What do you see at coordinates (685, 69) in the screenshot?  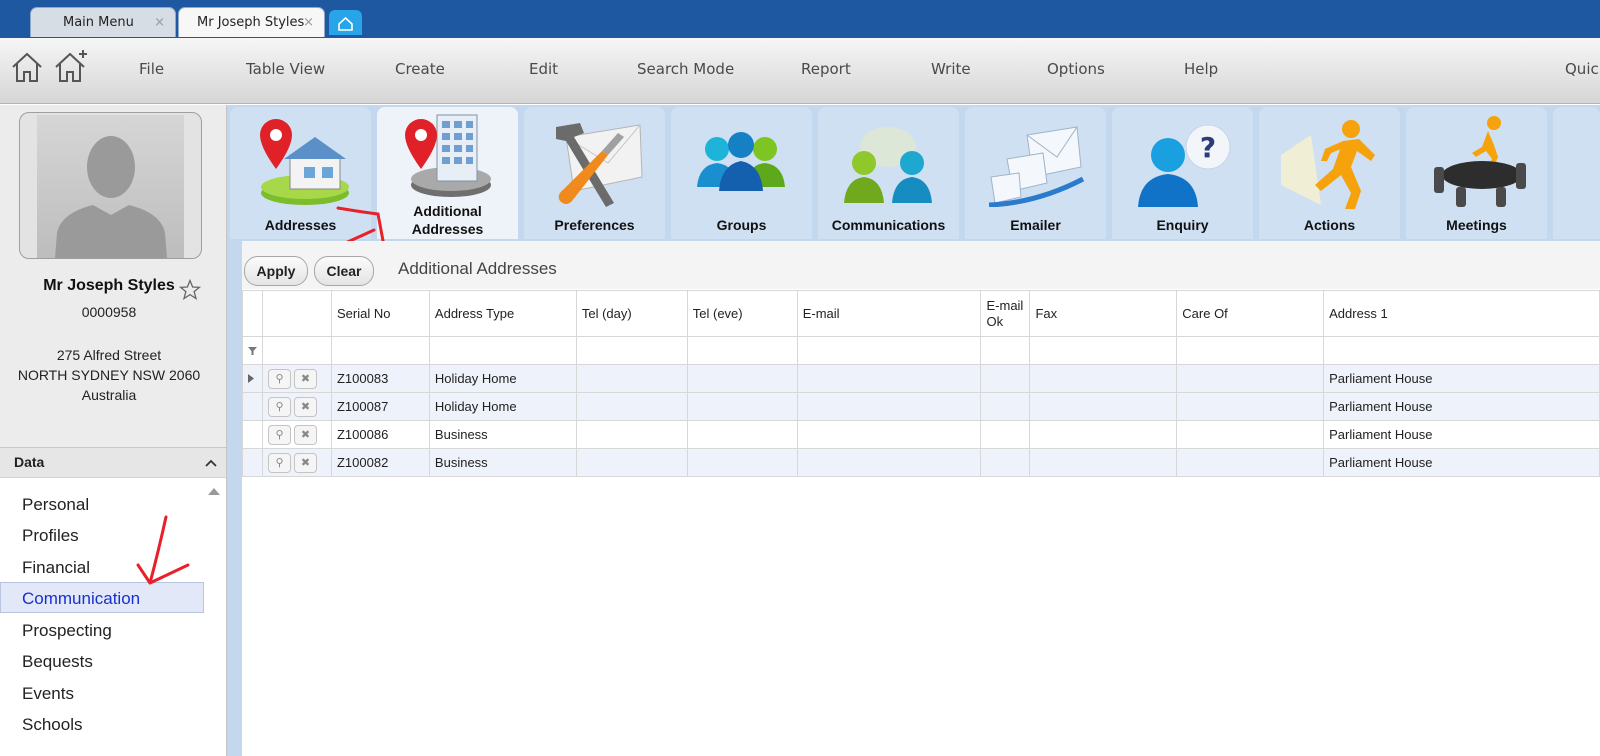 I see `menu-search-mode: Search Mode` at bounding box center [685, 69].